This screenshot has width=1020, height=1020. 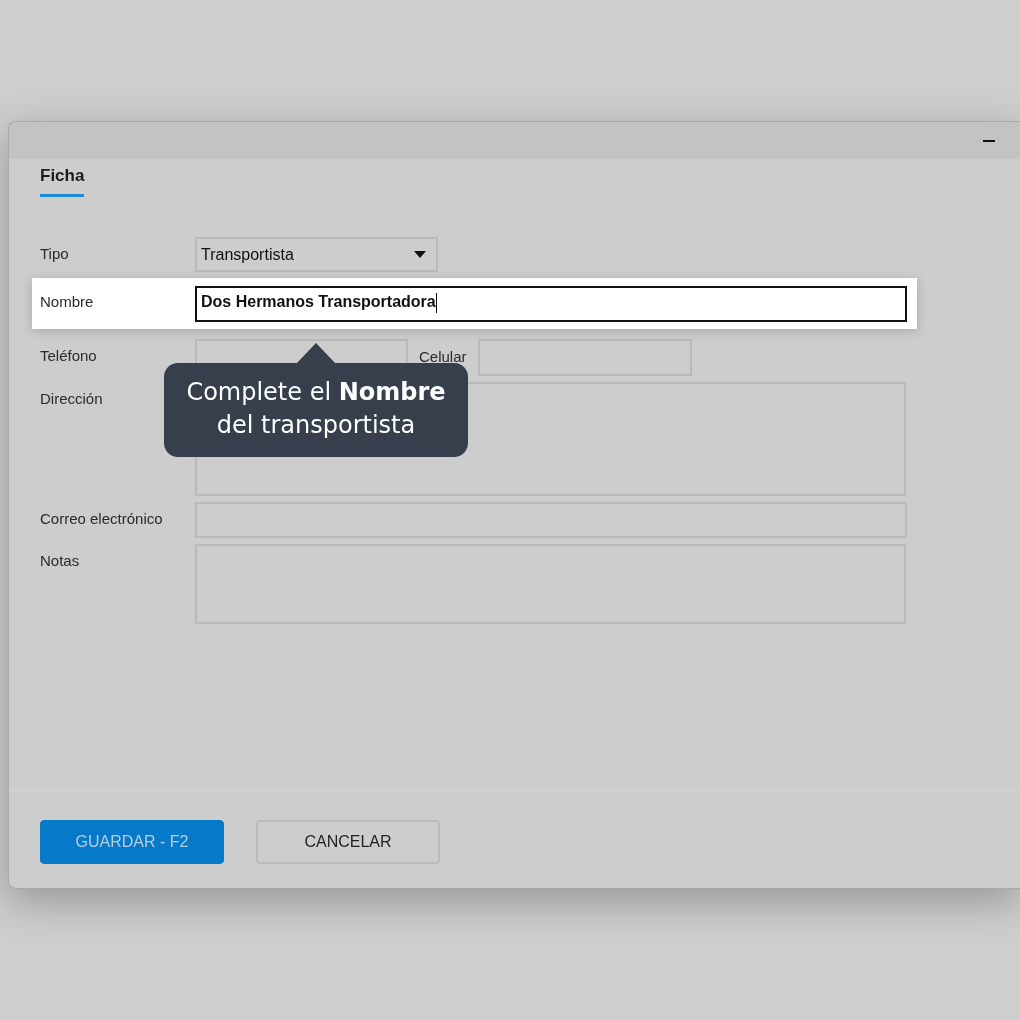 I want to click on text-cursor, so click(x=436, y=303).